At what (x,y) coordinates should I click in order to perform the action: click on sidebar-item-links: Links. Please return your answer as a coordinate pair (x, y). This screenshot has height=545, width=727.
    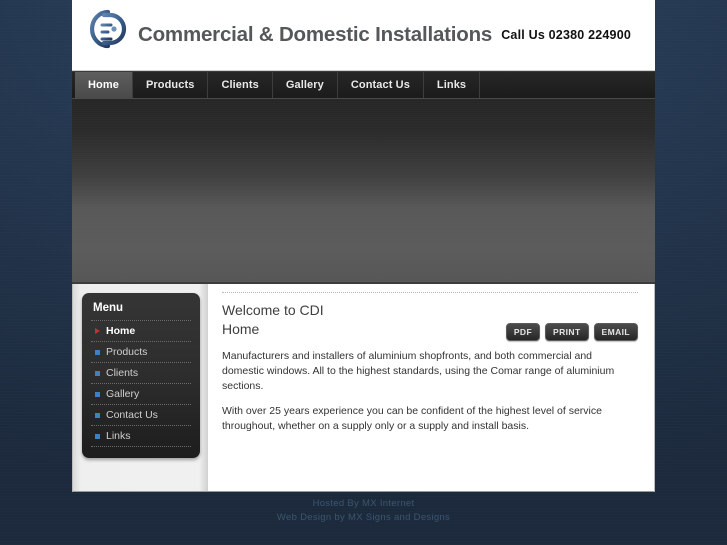
    Looking at the image, I should click on (141, 436).